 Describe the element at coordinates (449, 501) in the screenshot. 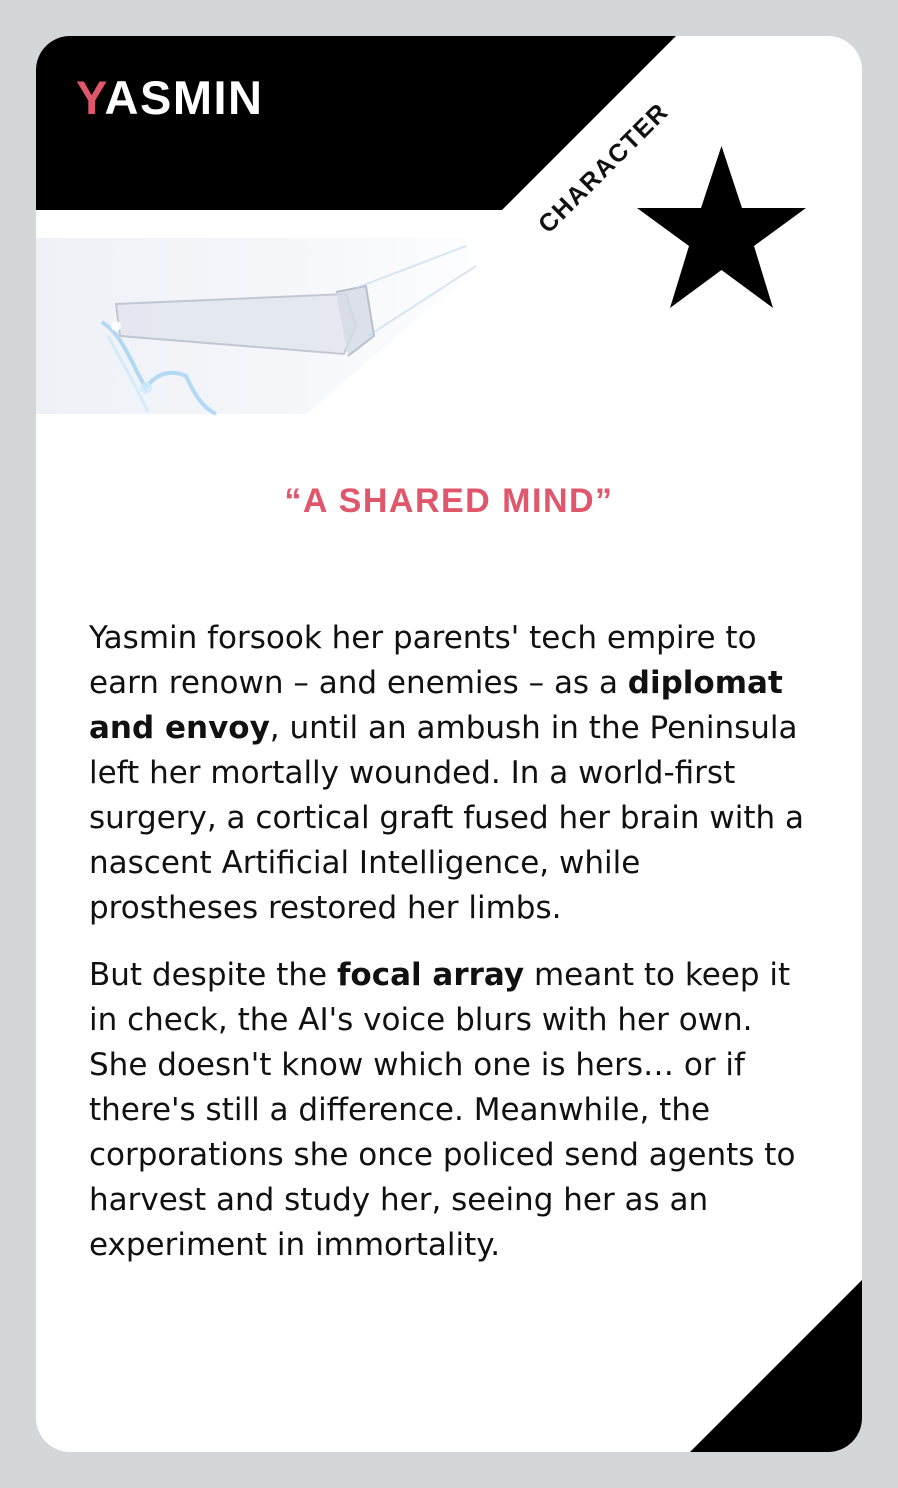

I see `card-tagline: “A SHARED MIND”` at that location.